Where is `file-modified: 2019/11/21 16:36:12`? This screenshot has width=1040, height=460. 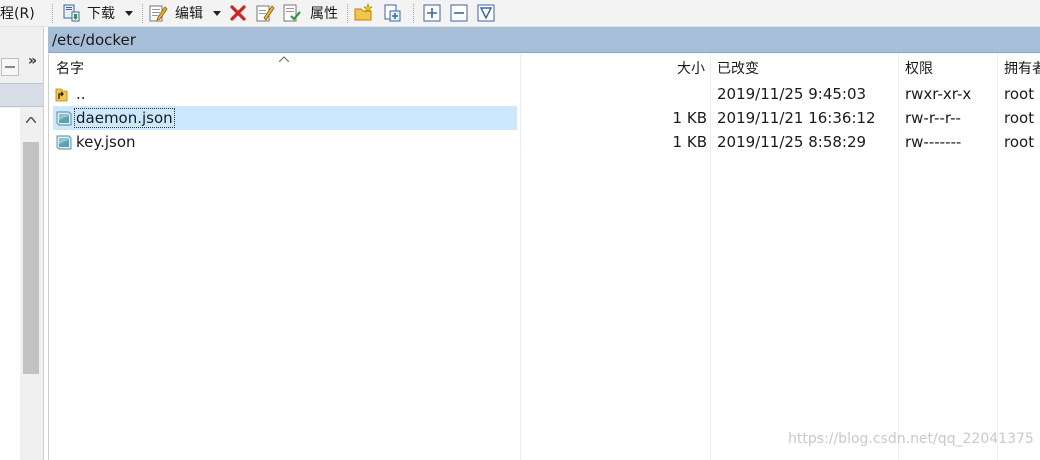 file-modified: 2019/11/21 16:36:12 is located at coordinates (796, 118).